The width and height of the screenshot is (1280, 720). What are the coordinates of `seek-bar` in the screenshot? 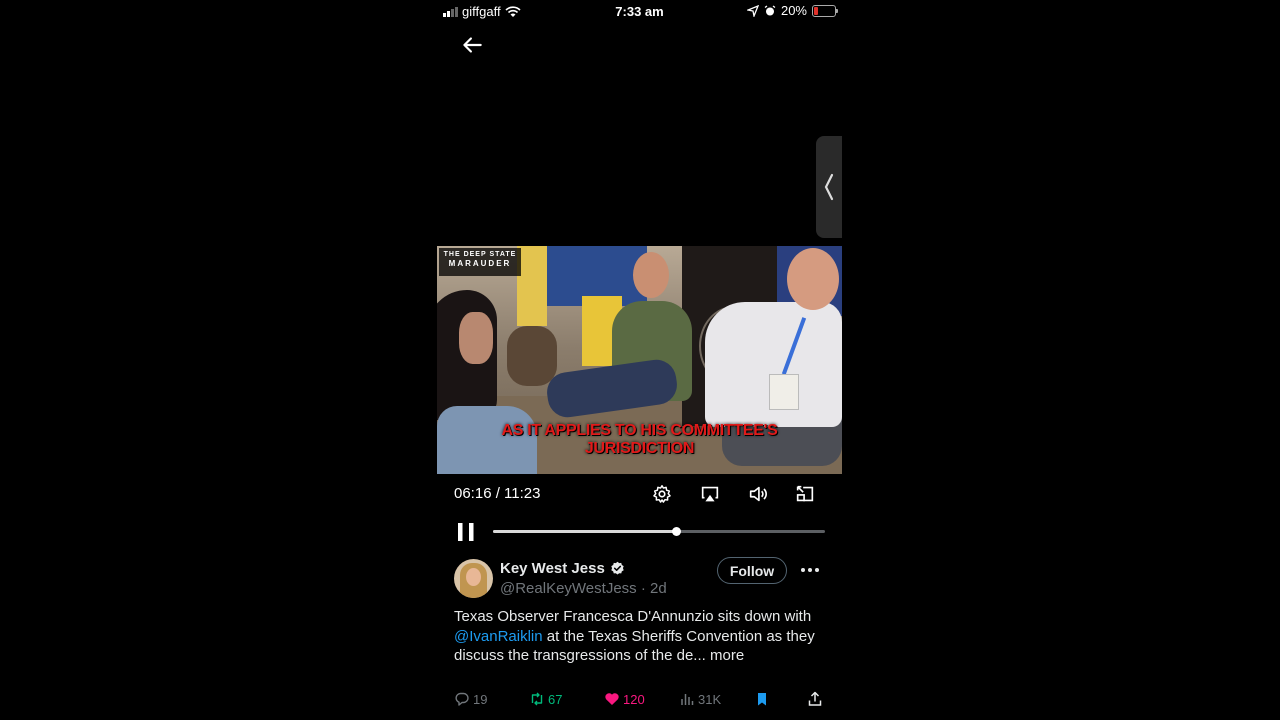 It's located at (659, 531).